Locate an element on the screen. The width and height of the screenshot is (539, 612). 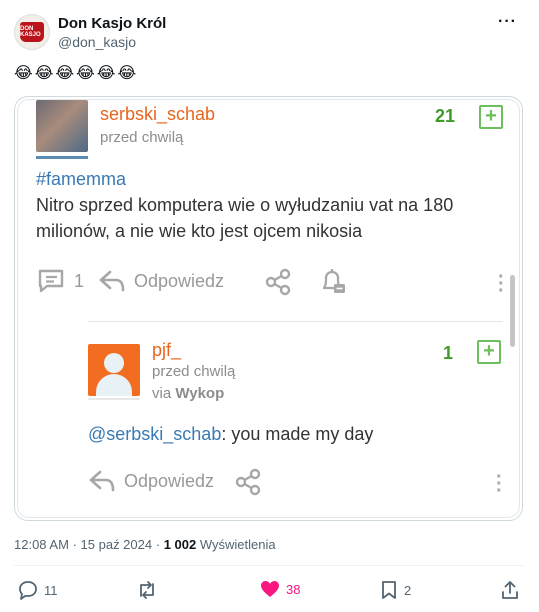
reply-upvote-plus-icon: + is located at coordinates (489, 352).